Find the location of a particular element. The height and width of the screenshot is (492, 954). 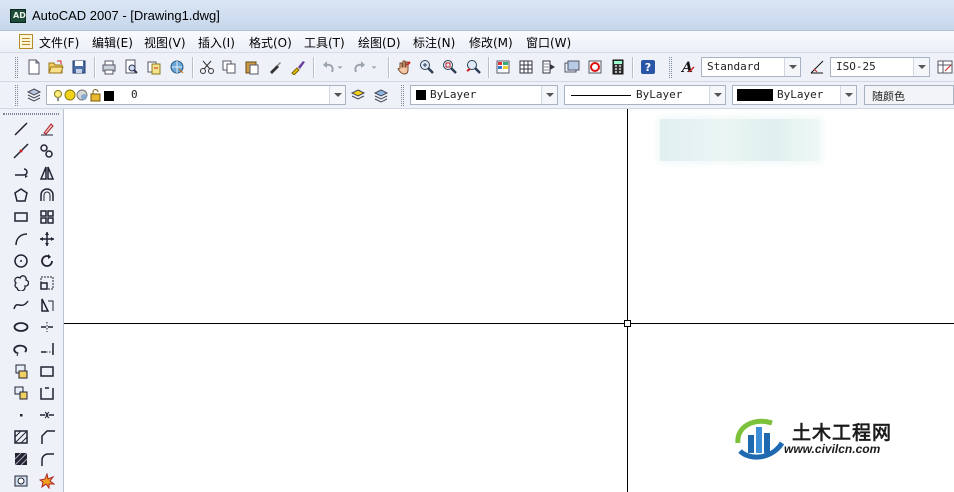

join-icon is located at coordinates (47, 415).